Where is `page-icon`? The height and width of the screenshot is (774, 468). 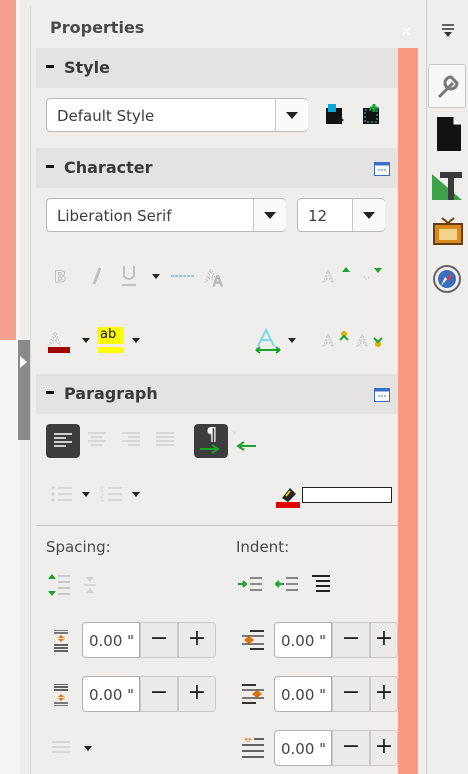
page-icon is located at coordinates (449, 134).